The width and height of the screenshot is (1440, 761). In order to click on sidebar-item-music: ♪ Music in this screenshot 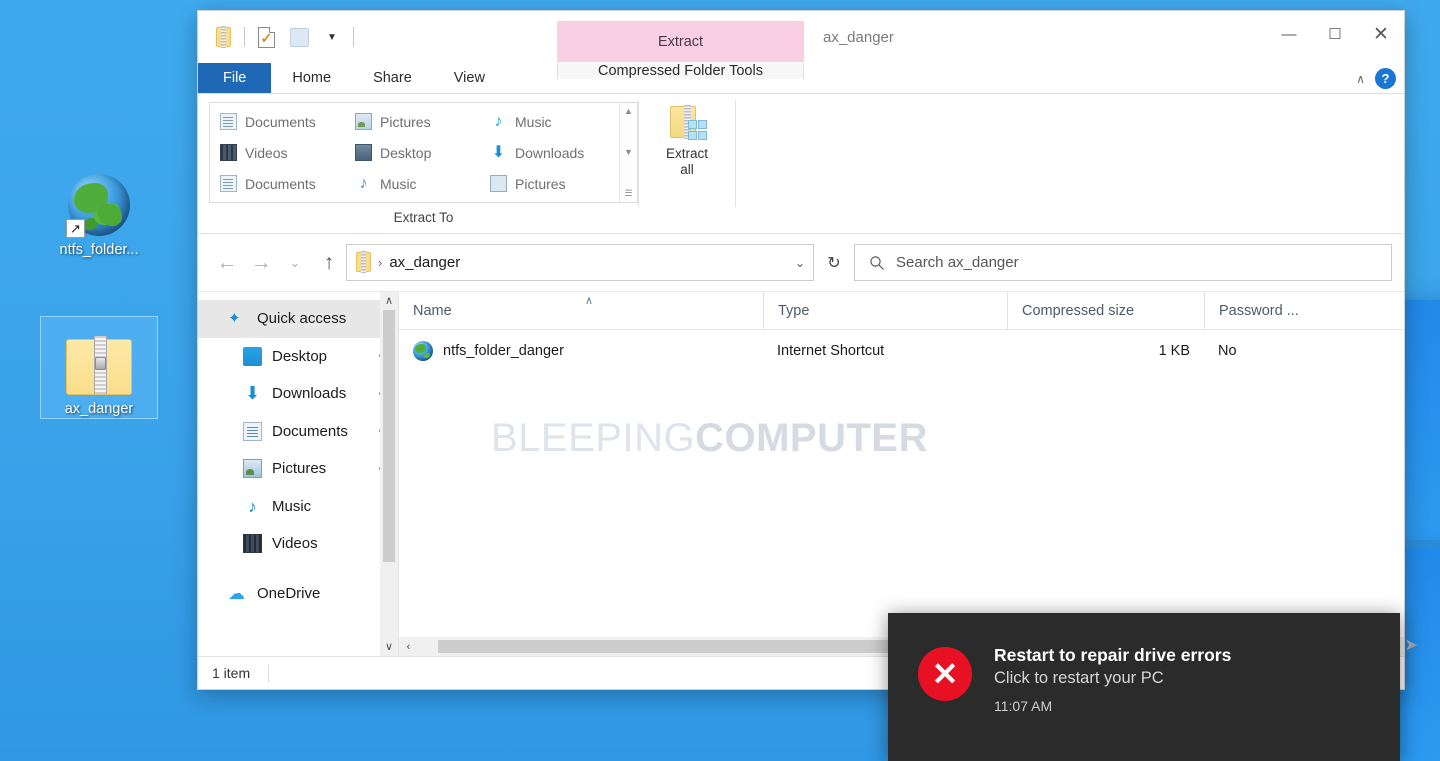, I will do `click(298, 507)`.